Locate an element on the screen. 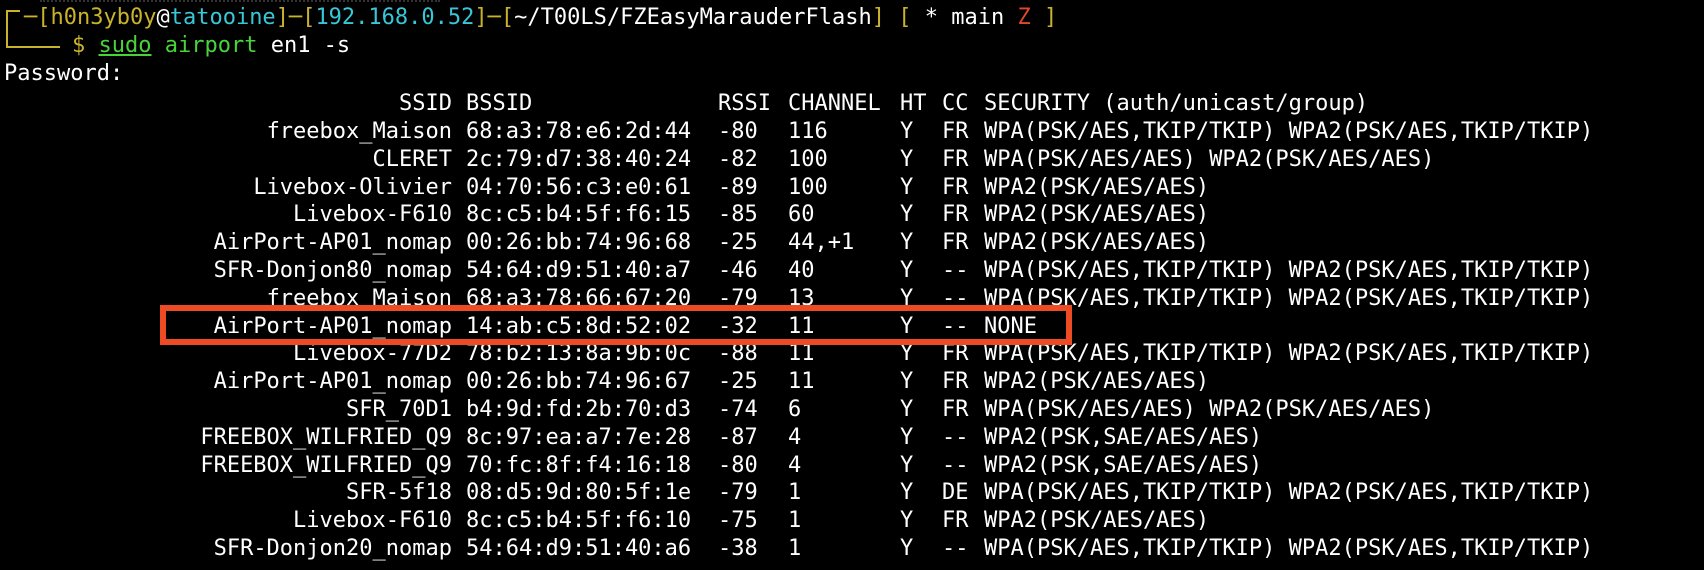 This screenshot has height=570, width=1704. cell-rssi: -46 is located at coordinates (738, 270).